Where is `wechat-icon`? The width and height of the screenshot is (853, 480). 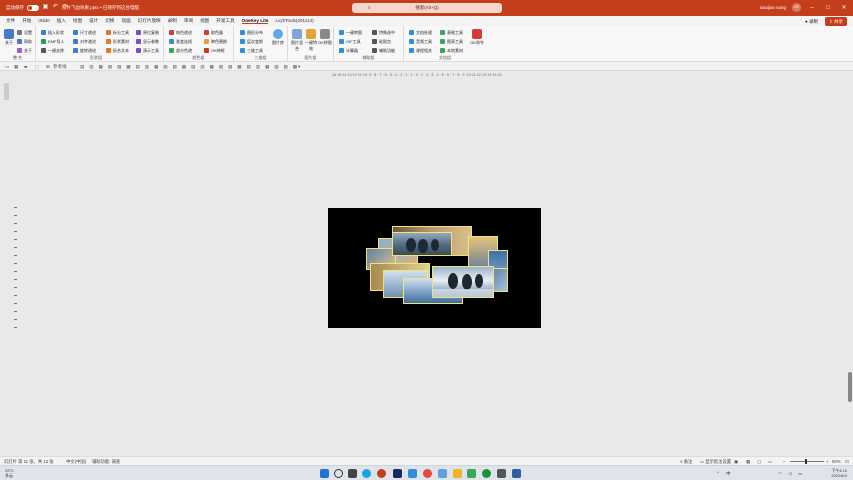 wechat-icon is located at coordinates (486, 473).